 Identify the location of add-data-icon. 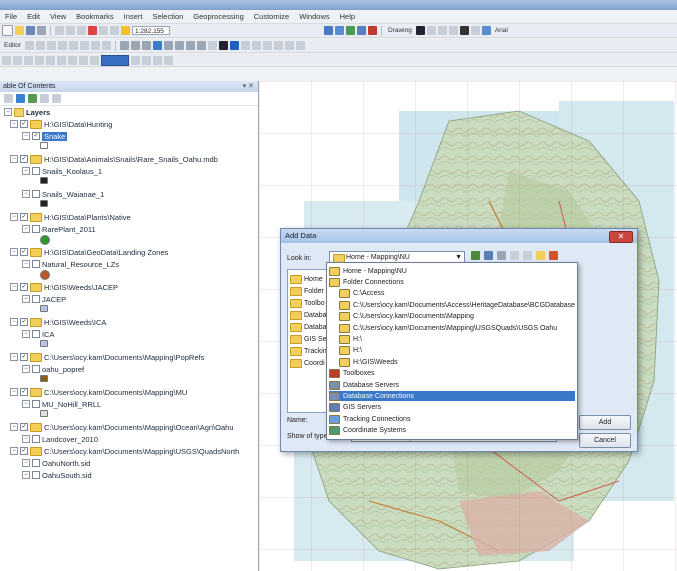
(125, 30).